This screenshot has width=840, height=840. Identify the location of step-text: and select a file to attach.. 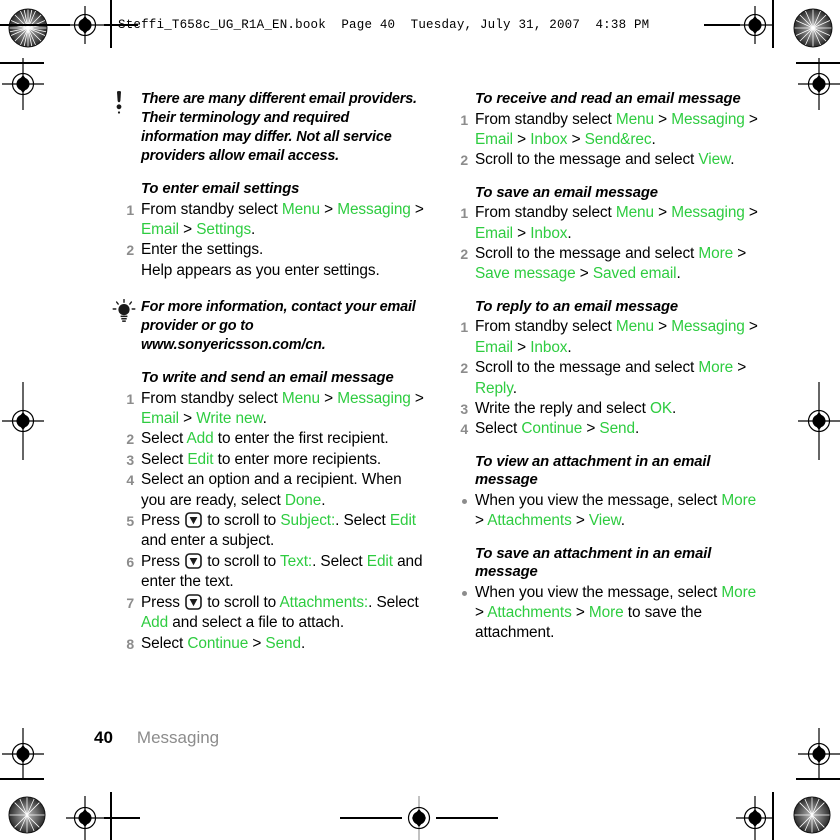
(256, 623).